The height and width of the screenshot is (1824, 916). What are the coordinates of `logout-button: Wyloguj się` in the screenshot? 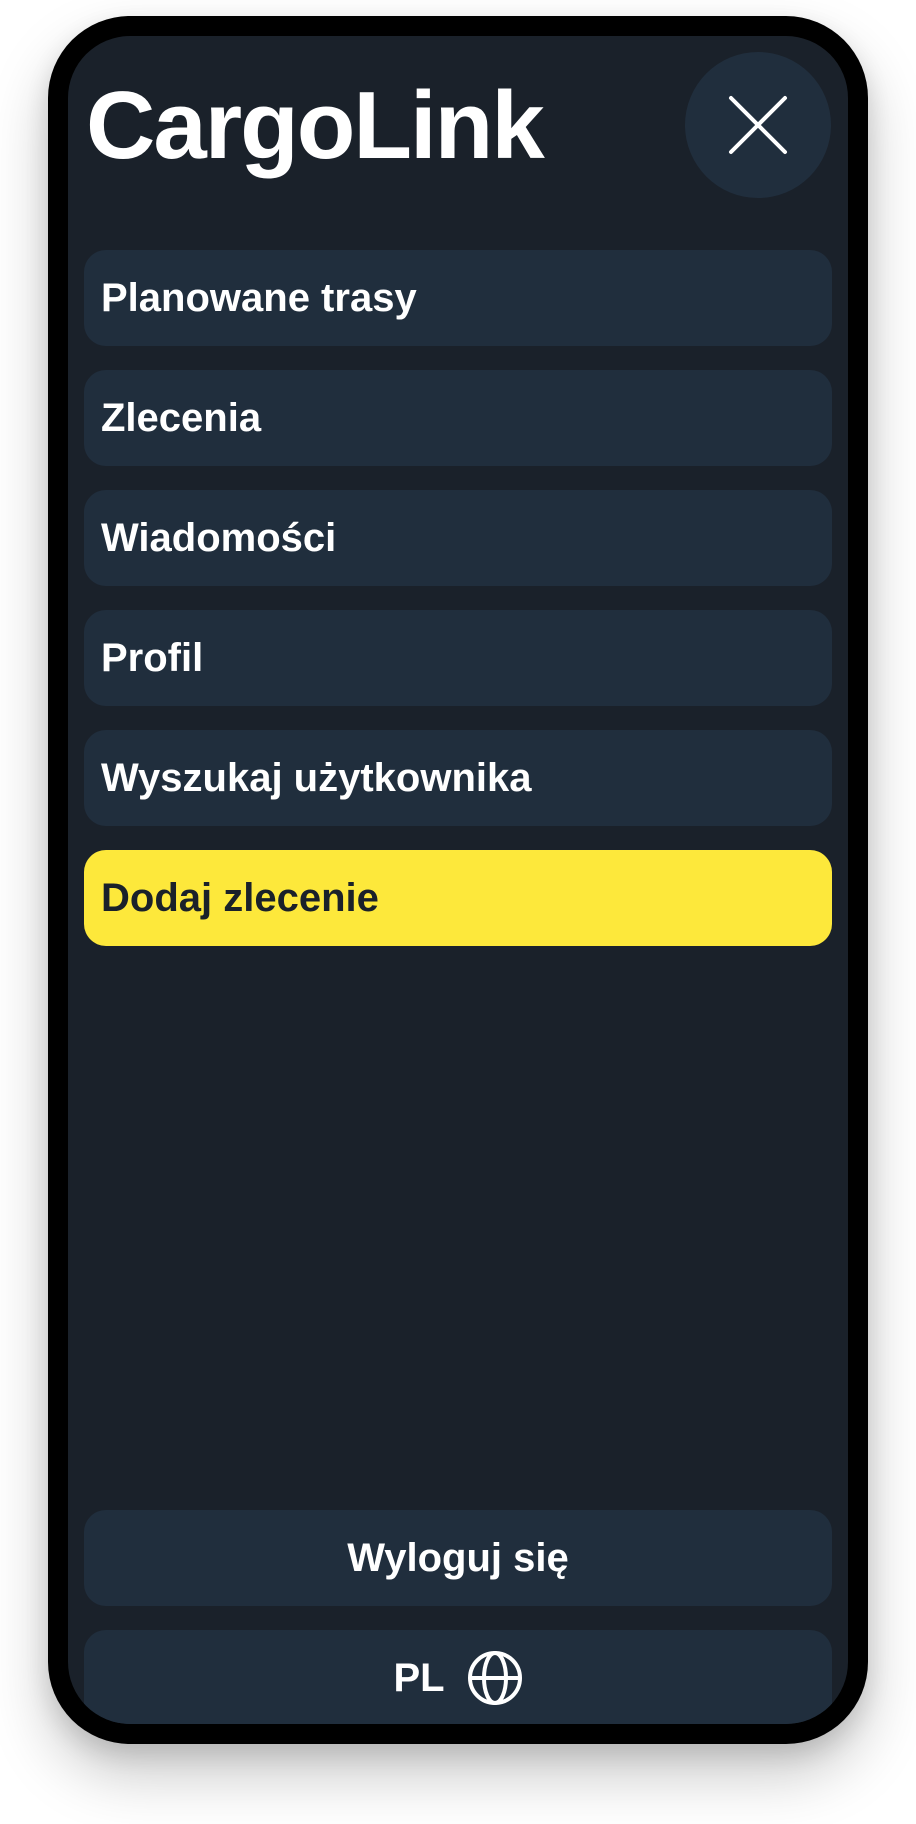 It's located at (458, 1558).